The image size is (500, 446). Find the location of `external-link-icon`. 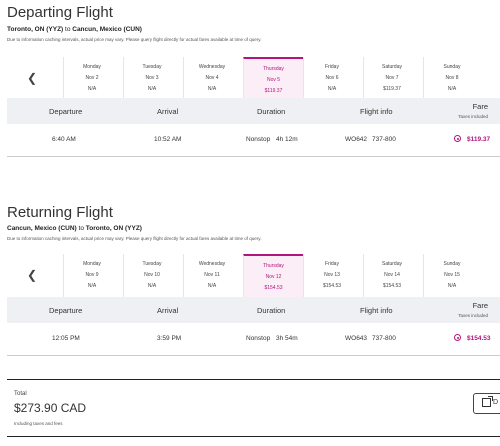

external-link-icon is located at coordinates (487, 401).